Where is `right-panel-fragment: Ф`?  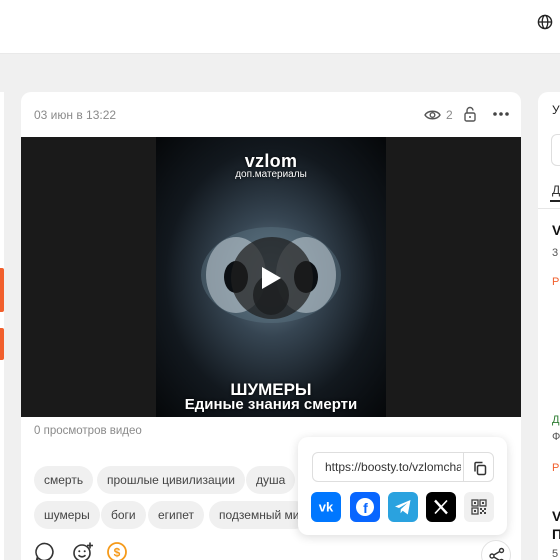 right-panel-fragment: Ф is located at coordinates (556, 437).